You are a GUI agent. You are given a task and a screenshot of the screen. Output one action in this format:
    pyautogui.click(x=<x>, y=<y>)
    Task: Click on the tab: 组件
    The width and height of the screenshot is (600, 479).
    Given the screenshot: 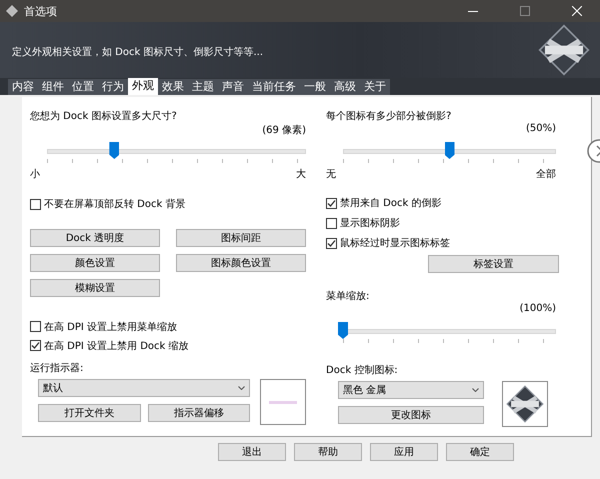 What is the action you would take?
    pyautogui.click(x=53, y=87)
    